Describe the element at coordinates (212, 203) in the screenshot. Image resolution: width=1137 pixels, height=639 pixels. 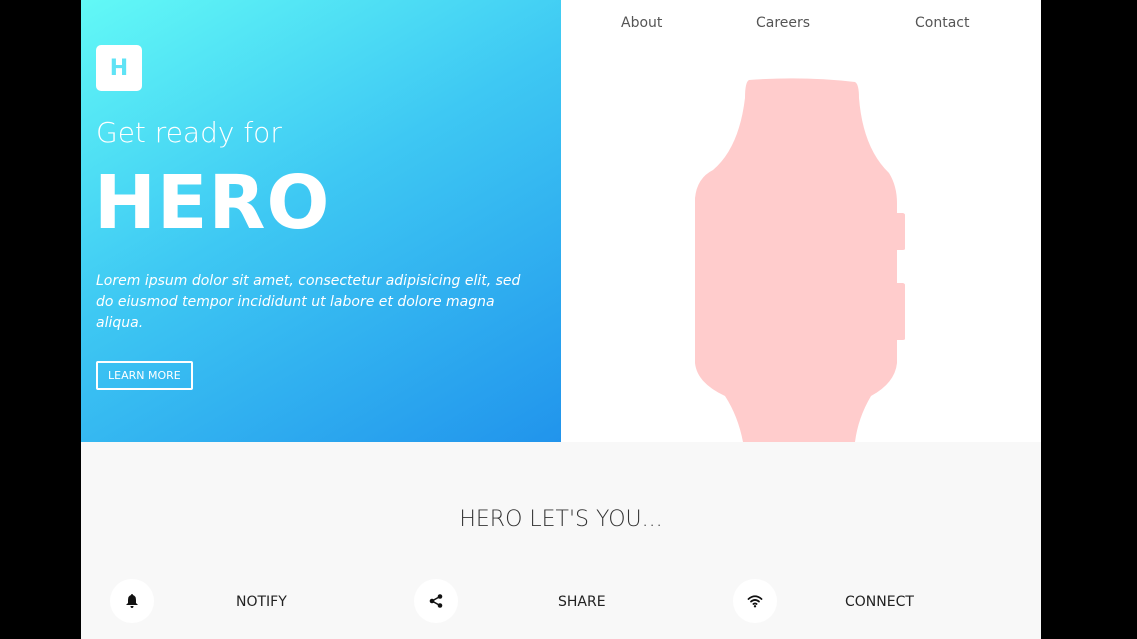
I see `hero-title: HERO` at that location.